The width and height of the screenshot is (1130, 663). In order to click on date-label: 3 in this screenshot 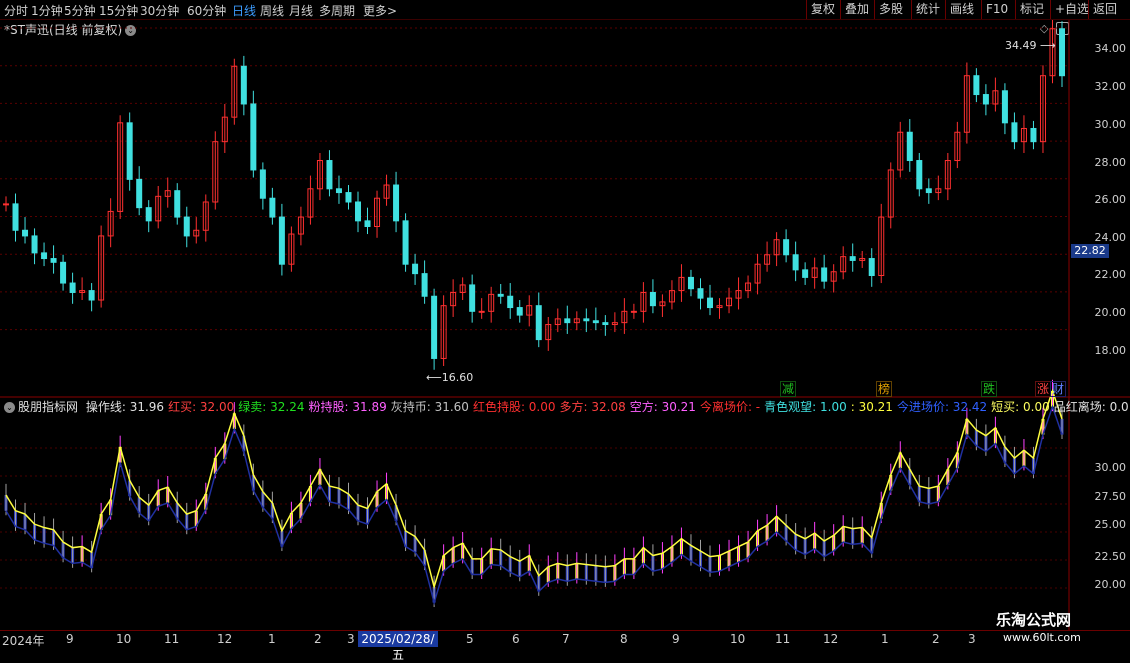, I will do `click(351, 639)`.